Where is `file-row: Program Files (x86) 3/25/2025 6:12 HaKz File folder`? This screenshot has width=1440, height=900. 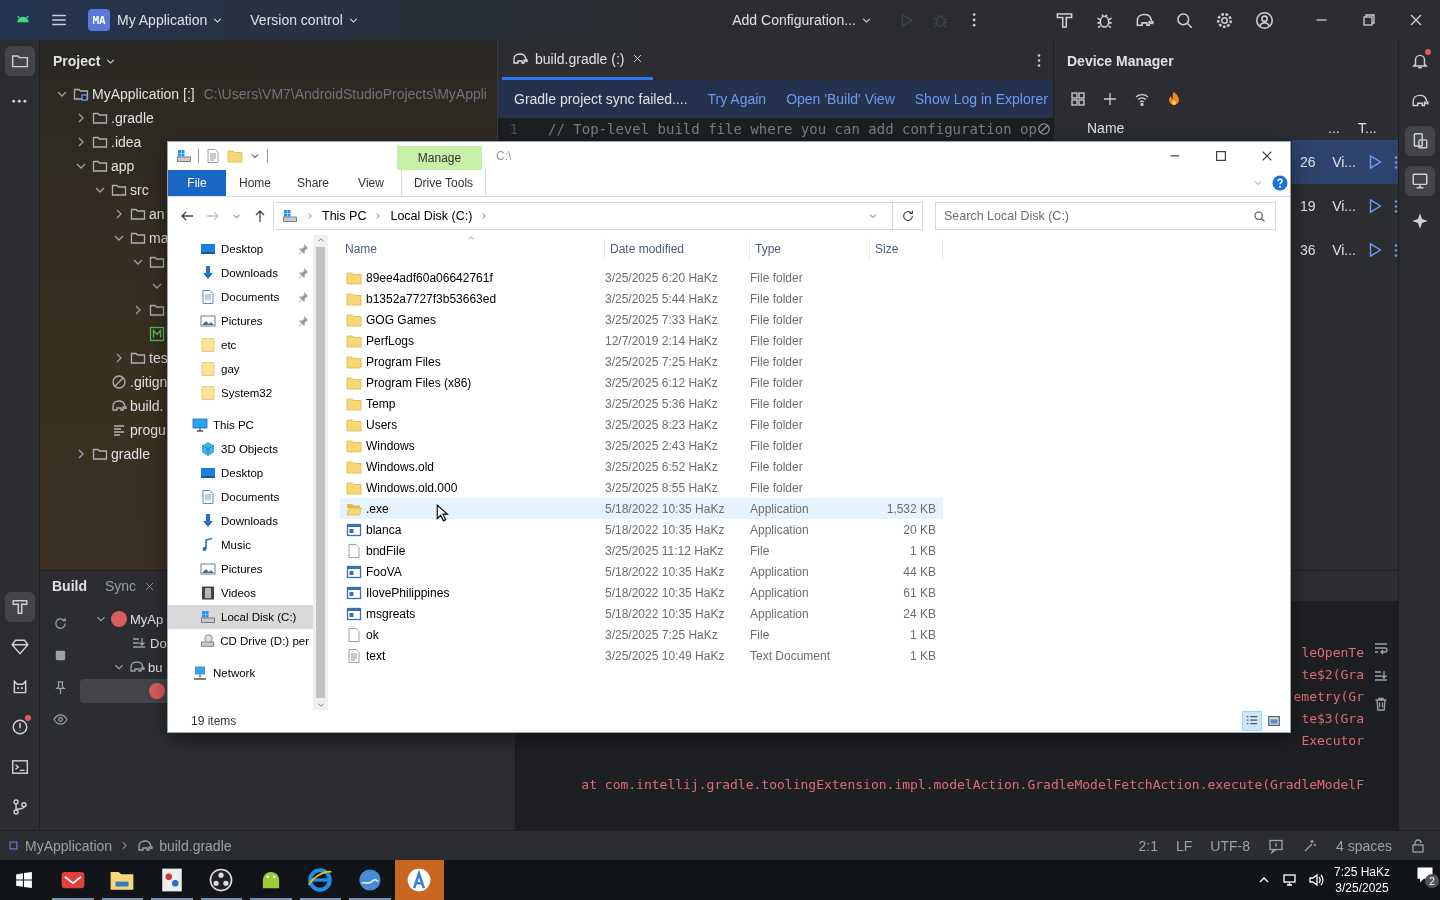
file-row: Program Files (x86) 3/25/2025 6:12 HaKz File folder is located at coordinates (641, 382).